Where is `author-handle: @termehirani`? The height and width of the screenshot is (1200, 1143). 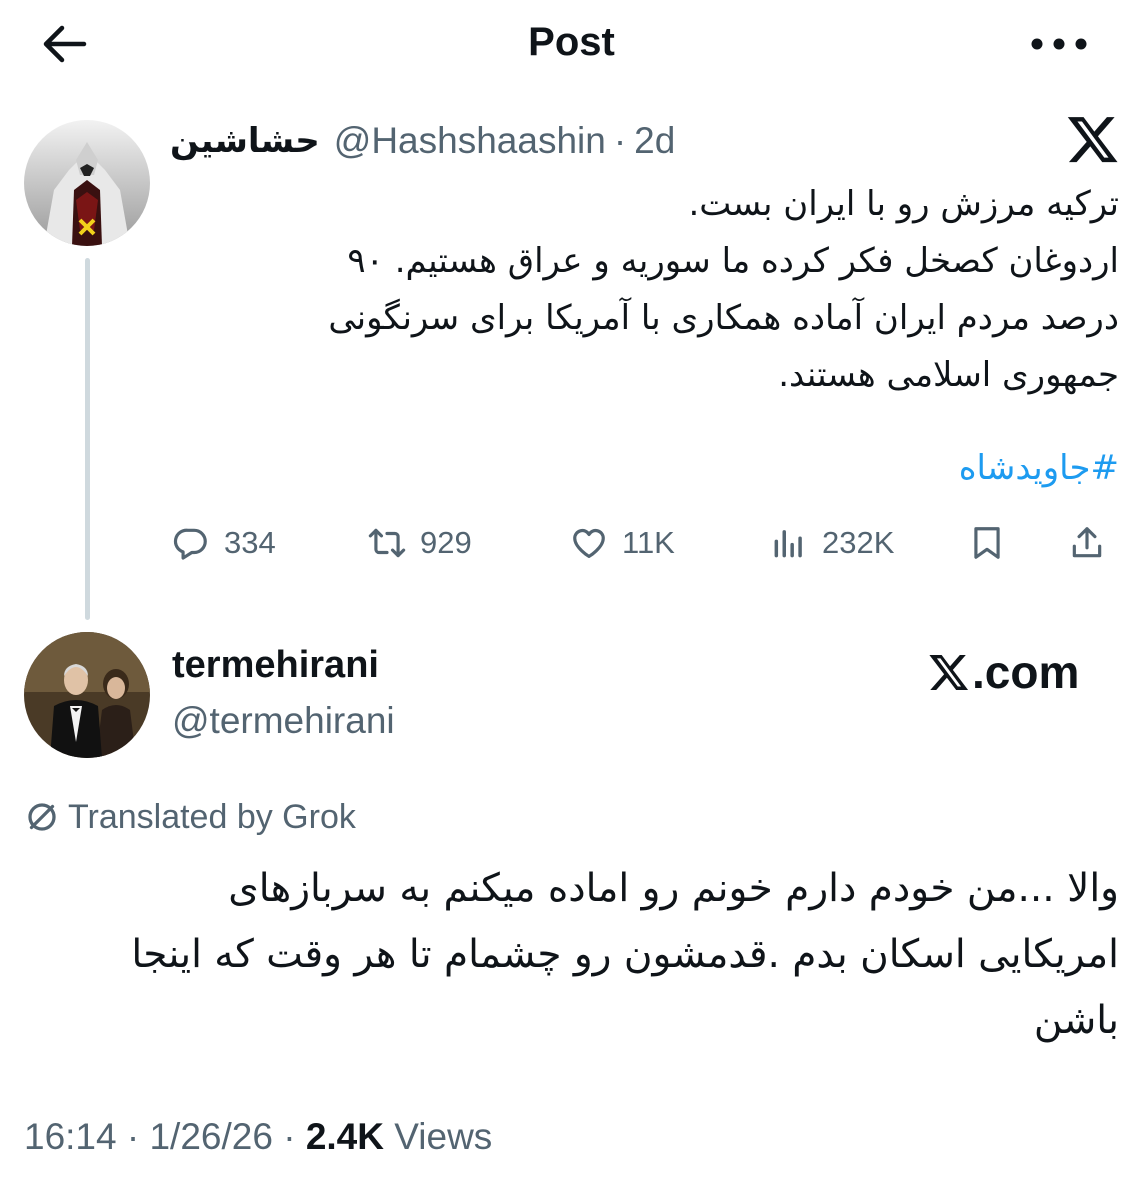
author-handle: @termehirani is located at coordinates (283, 721).